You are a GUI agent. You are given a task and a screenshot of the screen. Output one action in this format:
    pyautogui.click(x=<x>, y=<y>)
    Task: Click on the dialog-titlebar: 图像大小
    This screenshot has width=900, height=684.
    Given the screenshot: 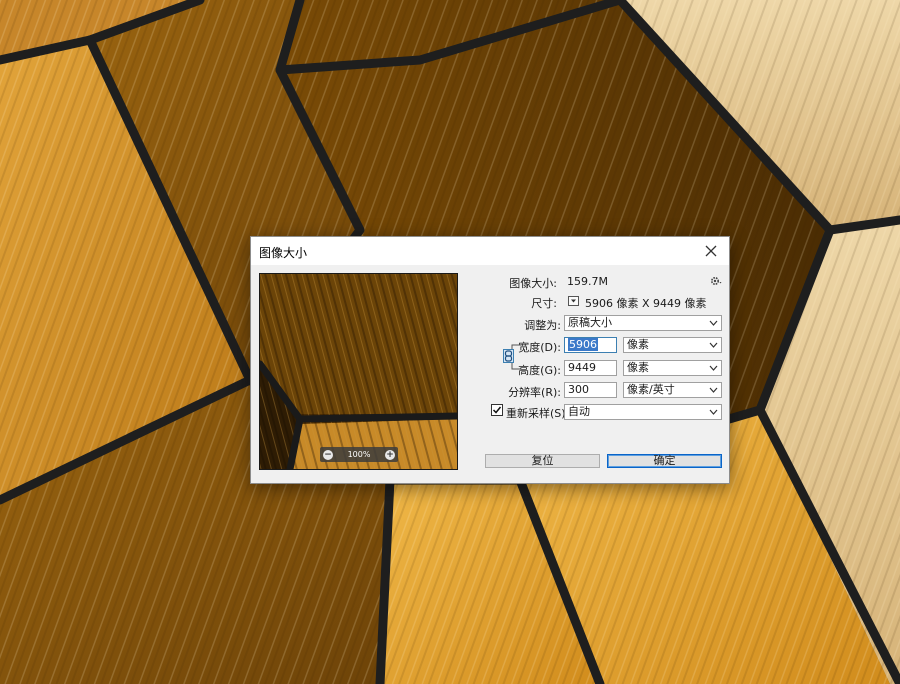 What is the action you would take?
    pyautogui.click(x=490, y=251)
    